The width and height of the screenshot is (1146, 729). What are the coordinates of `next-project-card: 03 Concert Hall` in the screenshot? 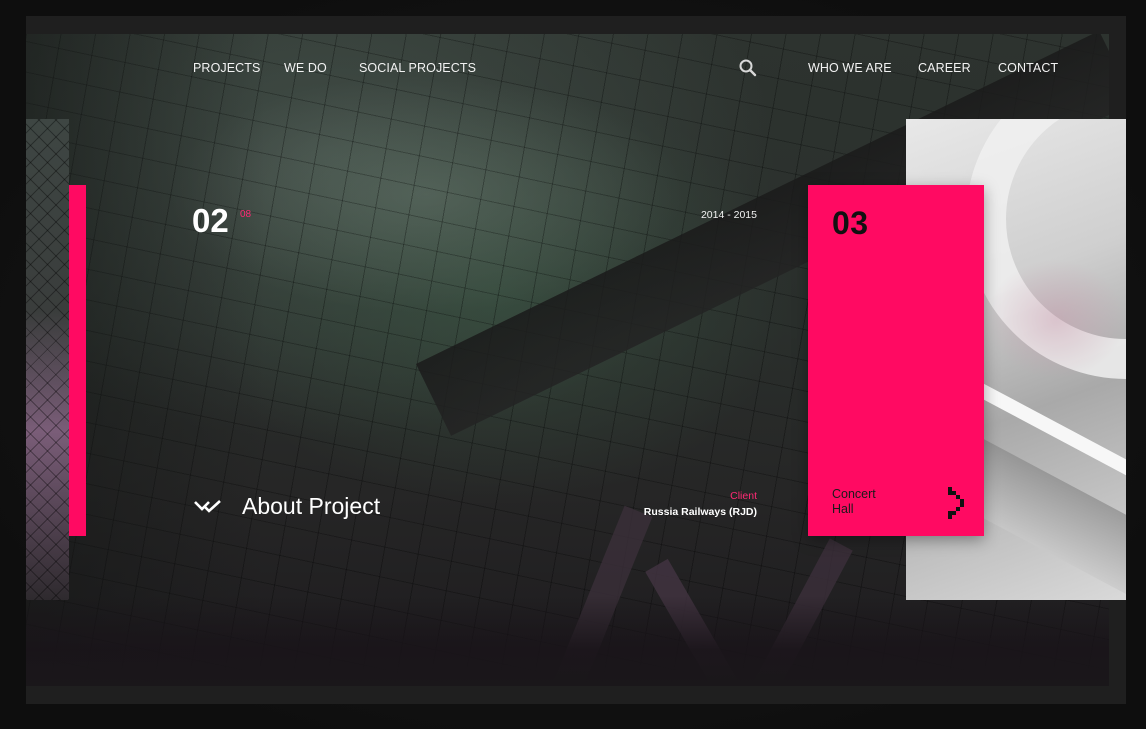 It's located at (896, 360).